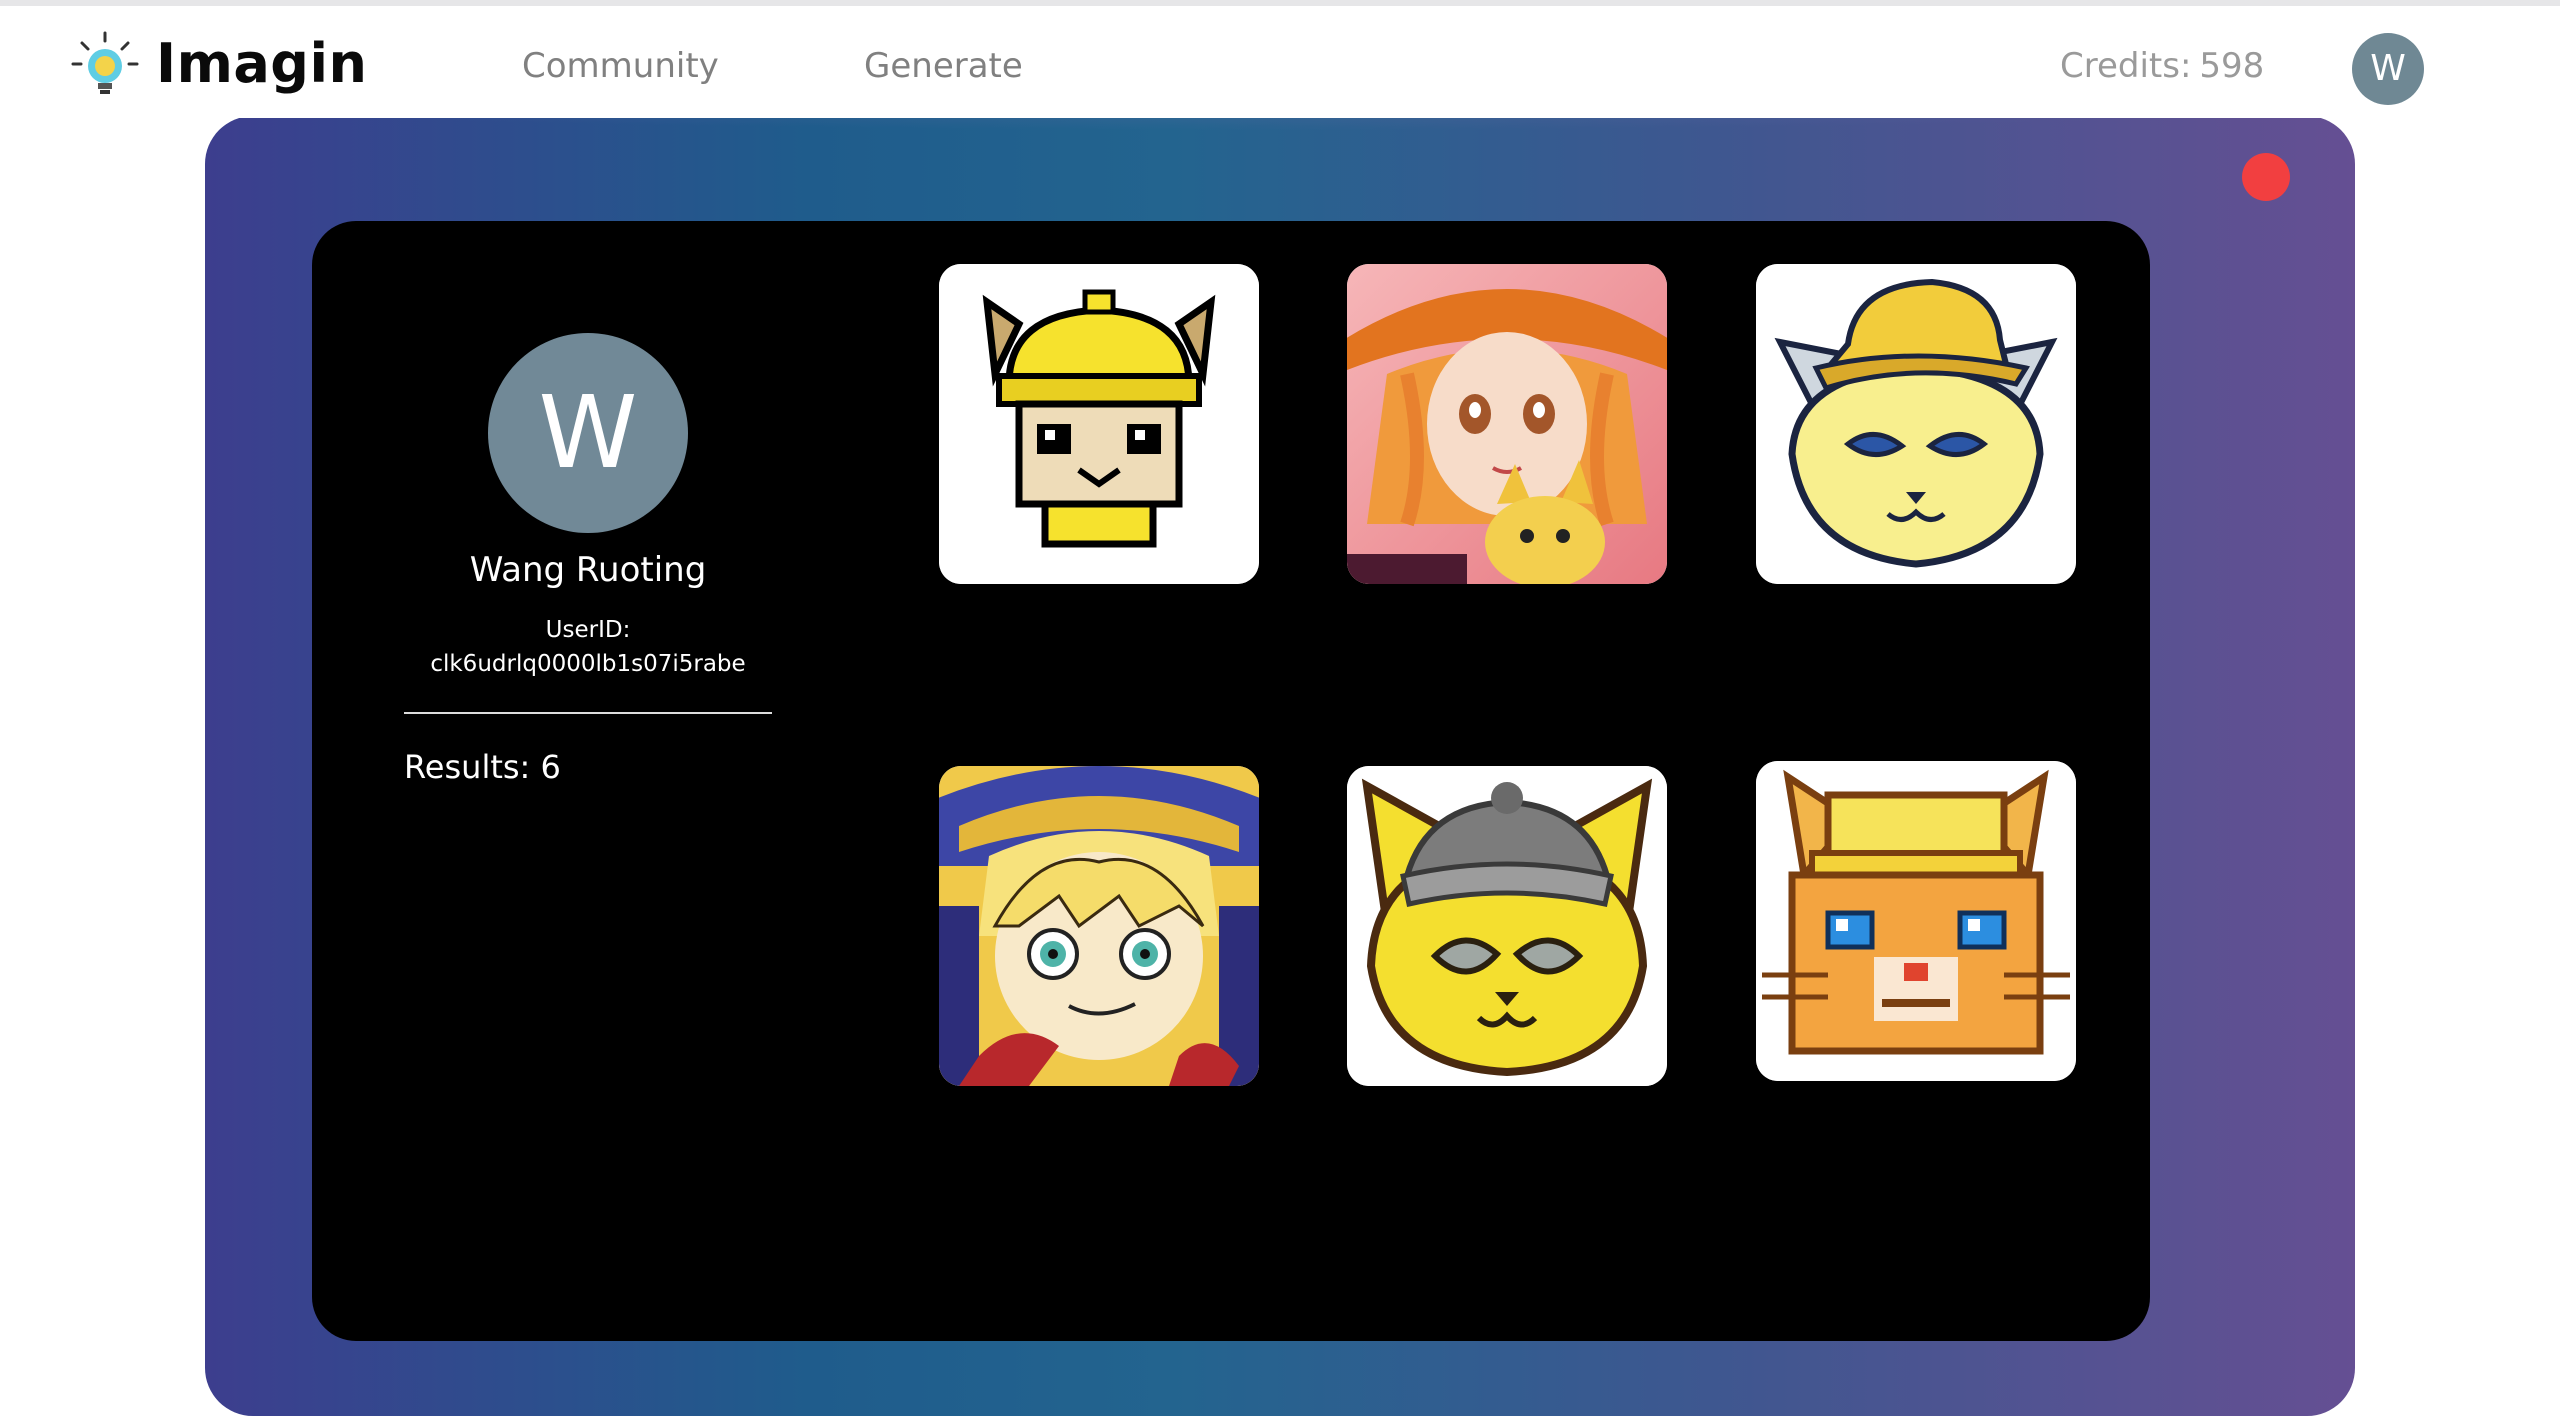 This screenshot has height=1416, width=2560. I want to click on gallery-image-pixel-orange-cat-yellow-hat, so click(1916, 921).